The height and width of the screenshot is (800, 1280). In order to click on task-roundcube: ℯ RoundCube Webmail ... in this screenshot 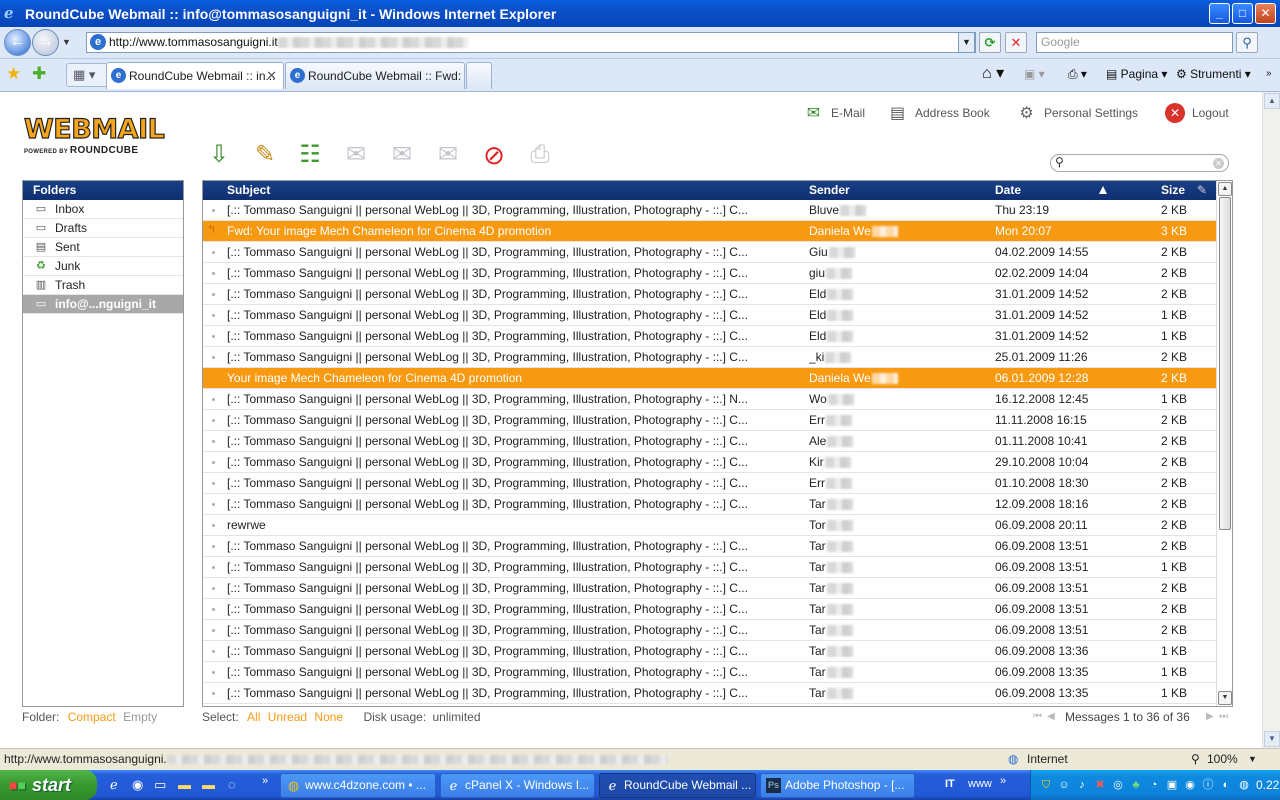, I will do `click(677, 785)`.